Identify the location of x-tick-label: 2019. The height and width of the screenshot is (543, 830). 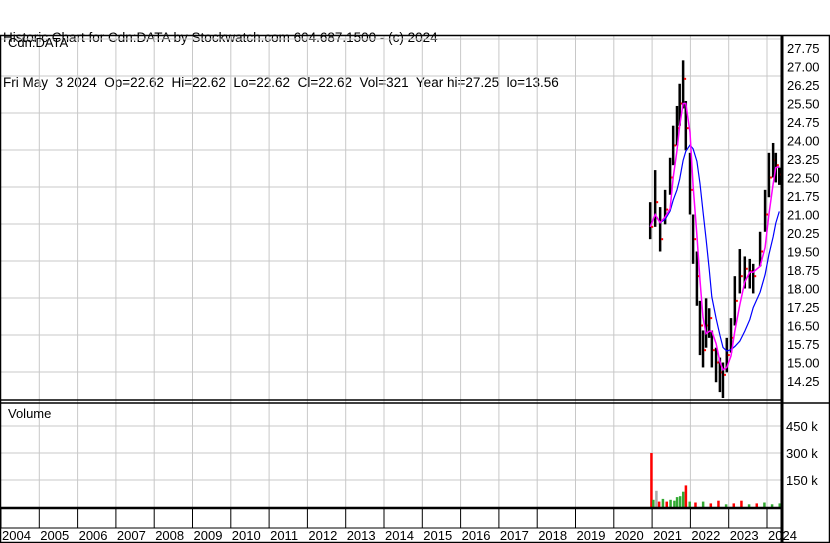
(591, 535).